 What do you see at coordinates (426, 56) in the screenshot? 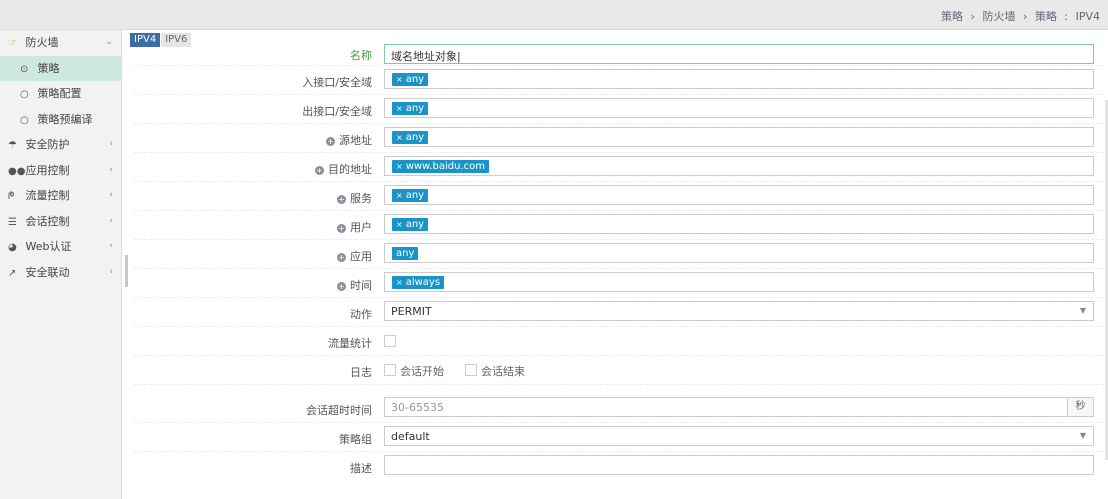
I see `name-value: 域名地址对象|` at bounding box center [426, 56].